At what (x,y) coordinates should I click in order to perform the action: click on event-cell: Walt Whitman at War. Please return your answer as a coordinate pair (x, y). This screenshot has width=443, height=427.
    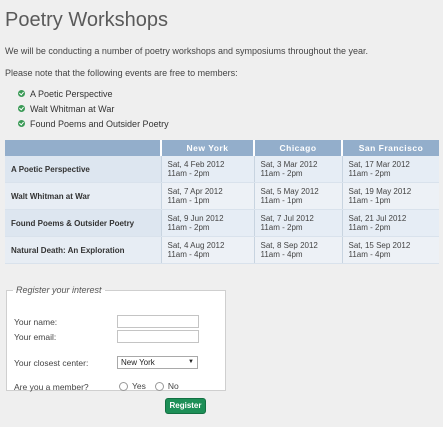
    Looking at the image, I should click on (83, 196).